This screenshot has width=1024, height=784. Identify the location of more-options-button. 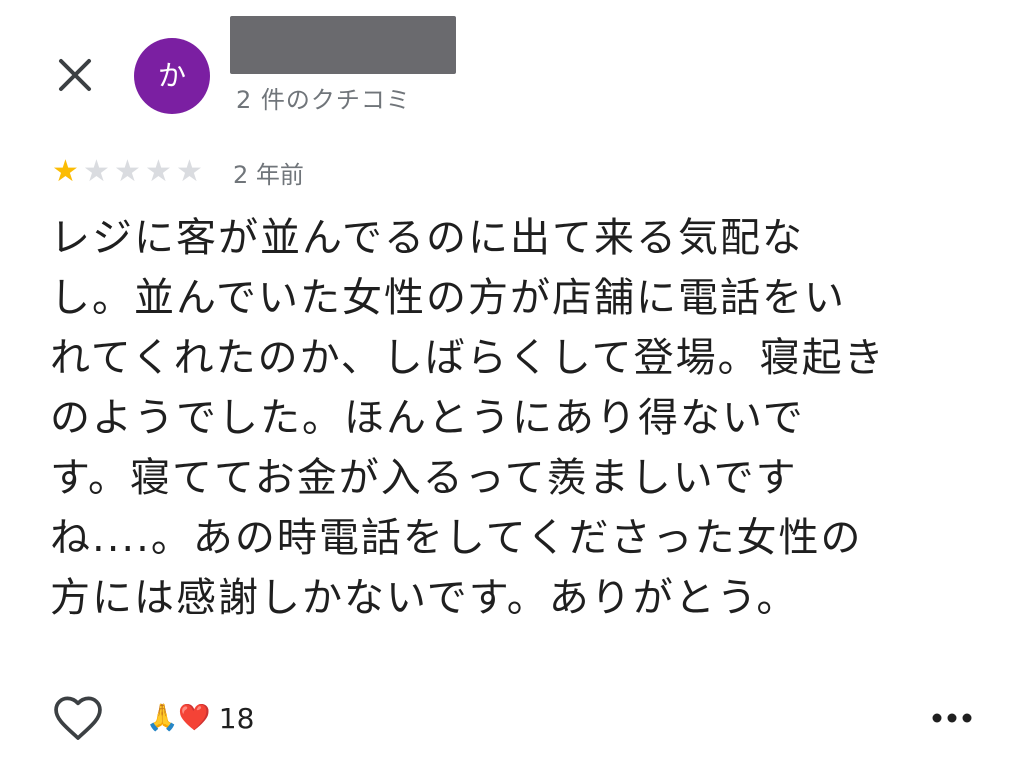
(952, 718).